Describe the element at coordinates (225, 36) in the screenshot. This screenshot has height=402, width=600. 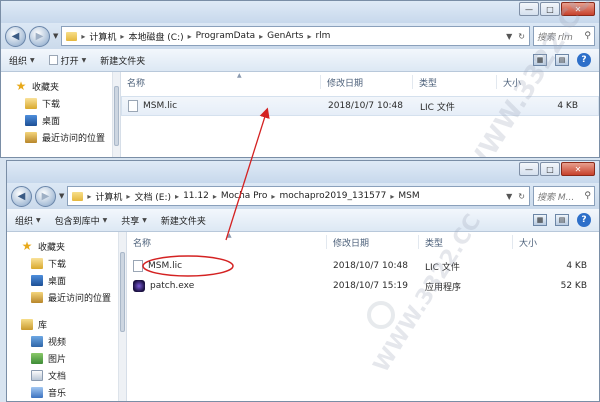
I see `breadcrumb-programdata: ProgramData` at that location.